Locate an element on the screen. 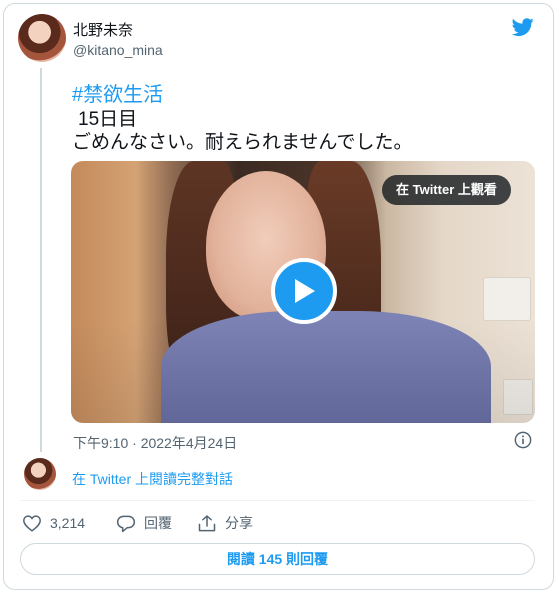 The width and height of the screenshot is (557, 593). twitter-bird-icon is located at coordinates (523, 27).